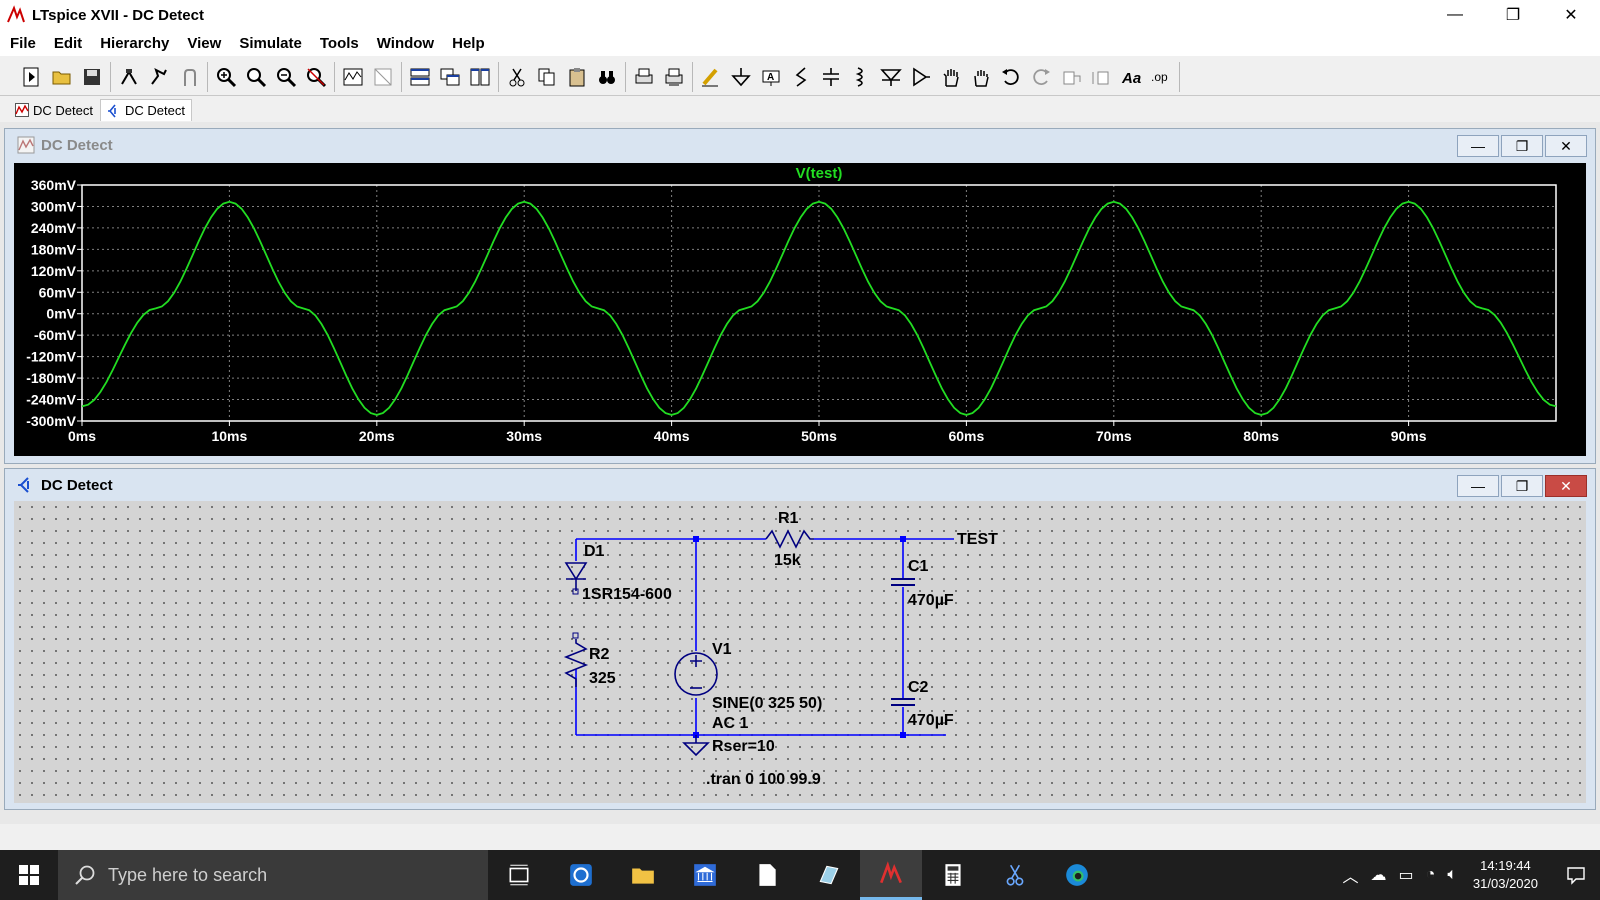 The width and height of the screenshot is (1600, 900). What do you see at coordinates (270, 43) in the screenshot?
I see `menu-simulate: Simulate` at bounding box center [270, 43].